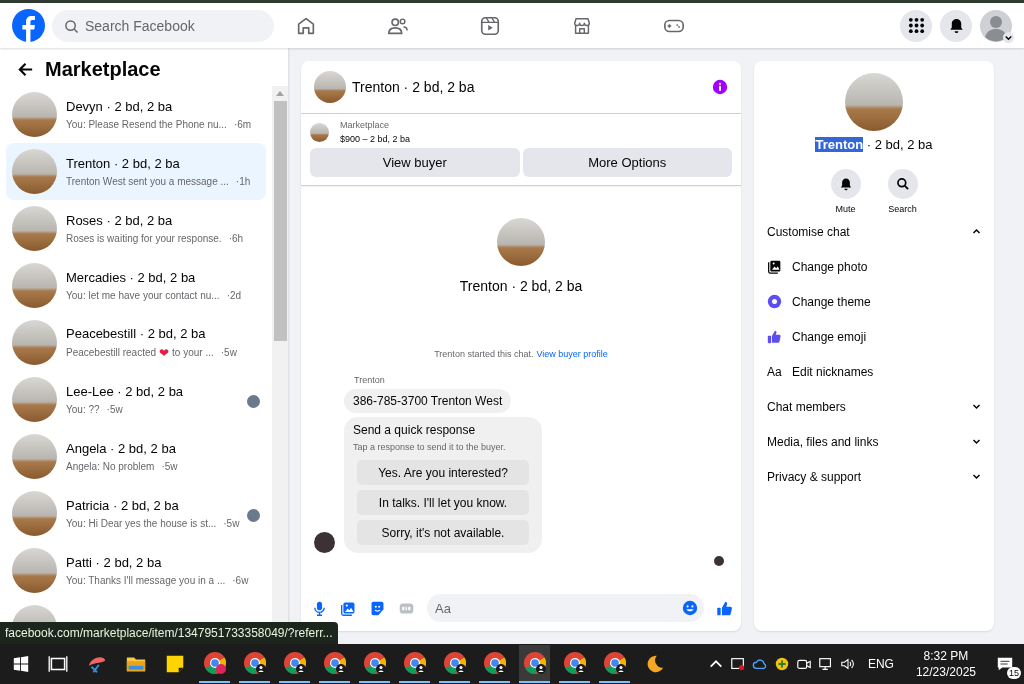  Describe the element at coordinates (627, 162) in the screenshot. I see `action-button: More Options` at that location.